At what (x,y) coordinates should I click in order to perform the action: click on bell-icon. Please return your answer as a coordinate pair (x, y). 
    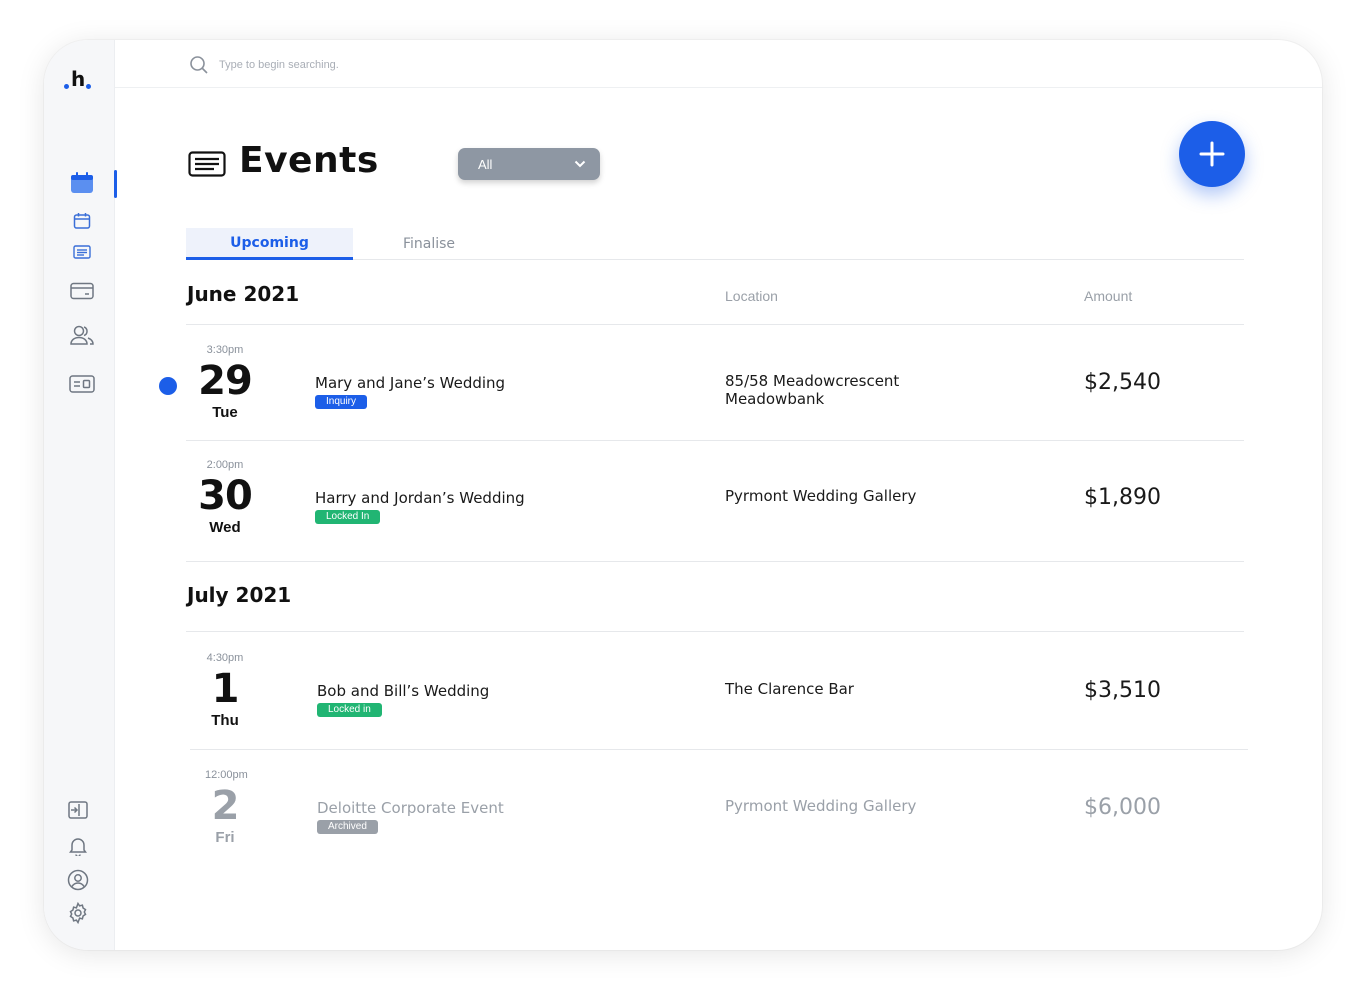
    Looking at the image, I should click on (78, 847).